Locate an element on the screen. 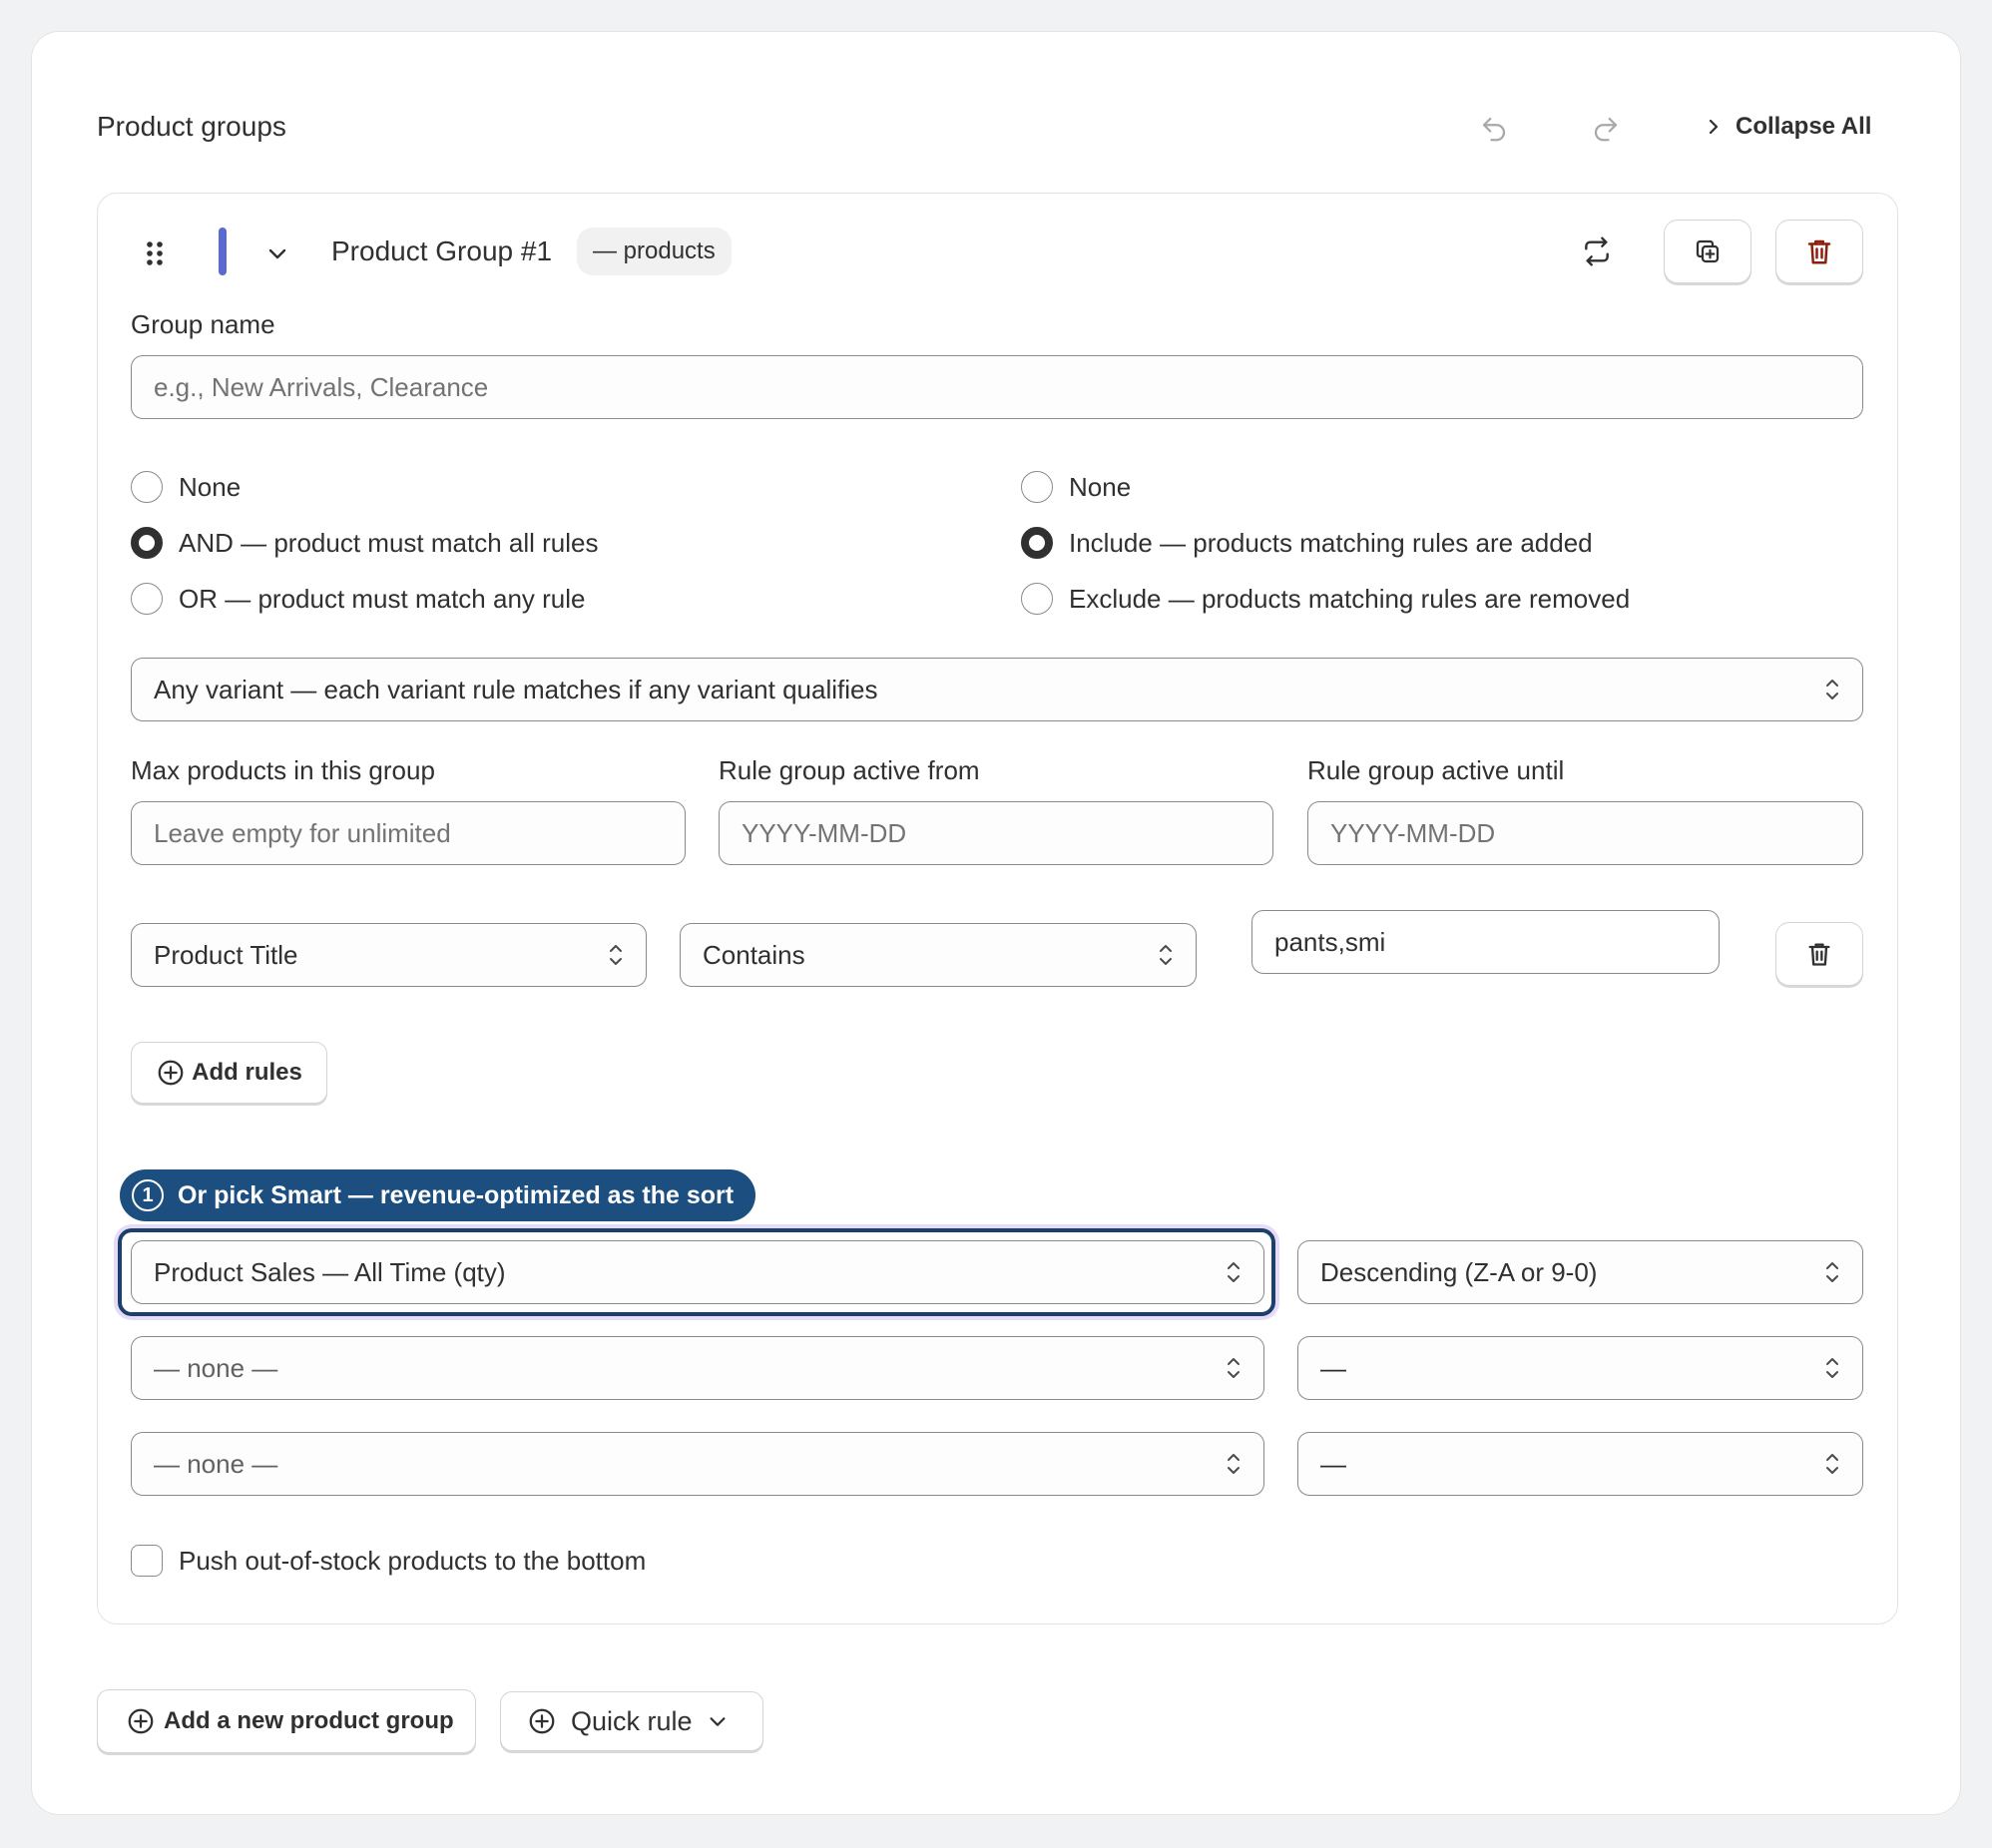 This screenshot has height=1848, width=1992. undo-icon is located at coordinates (1494, 129).